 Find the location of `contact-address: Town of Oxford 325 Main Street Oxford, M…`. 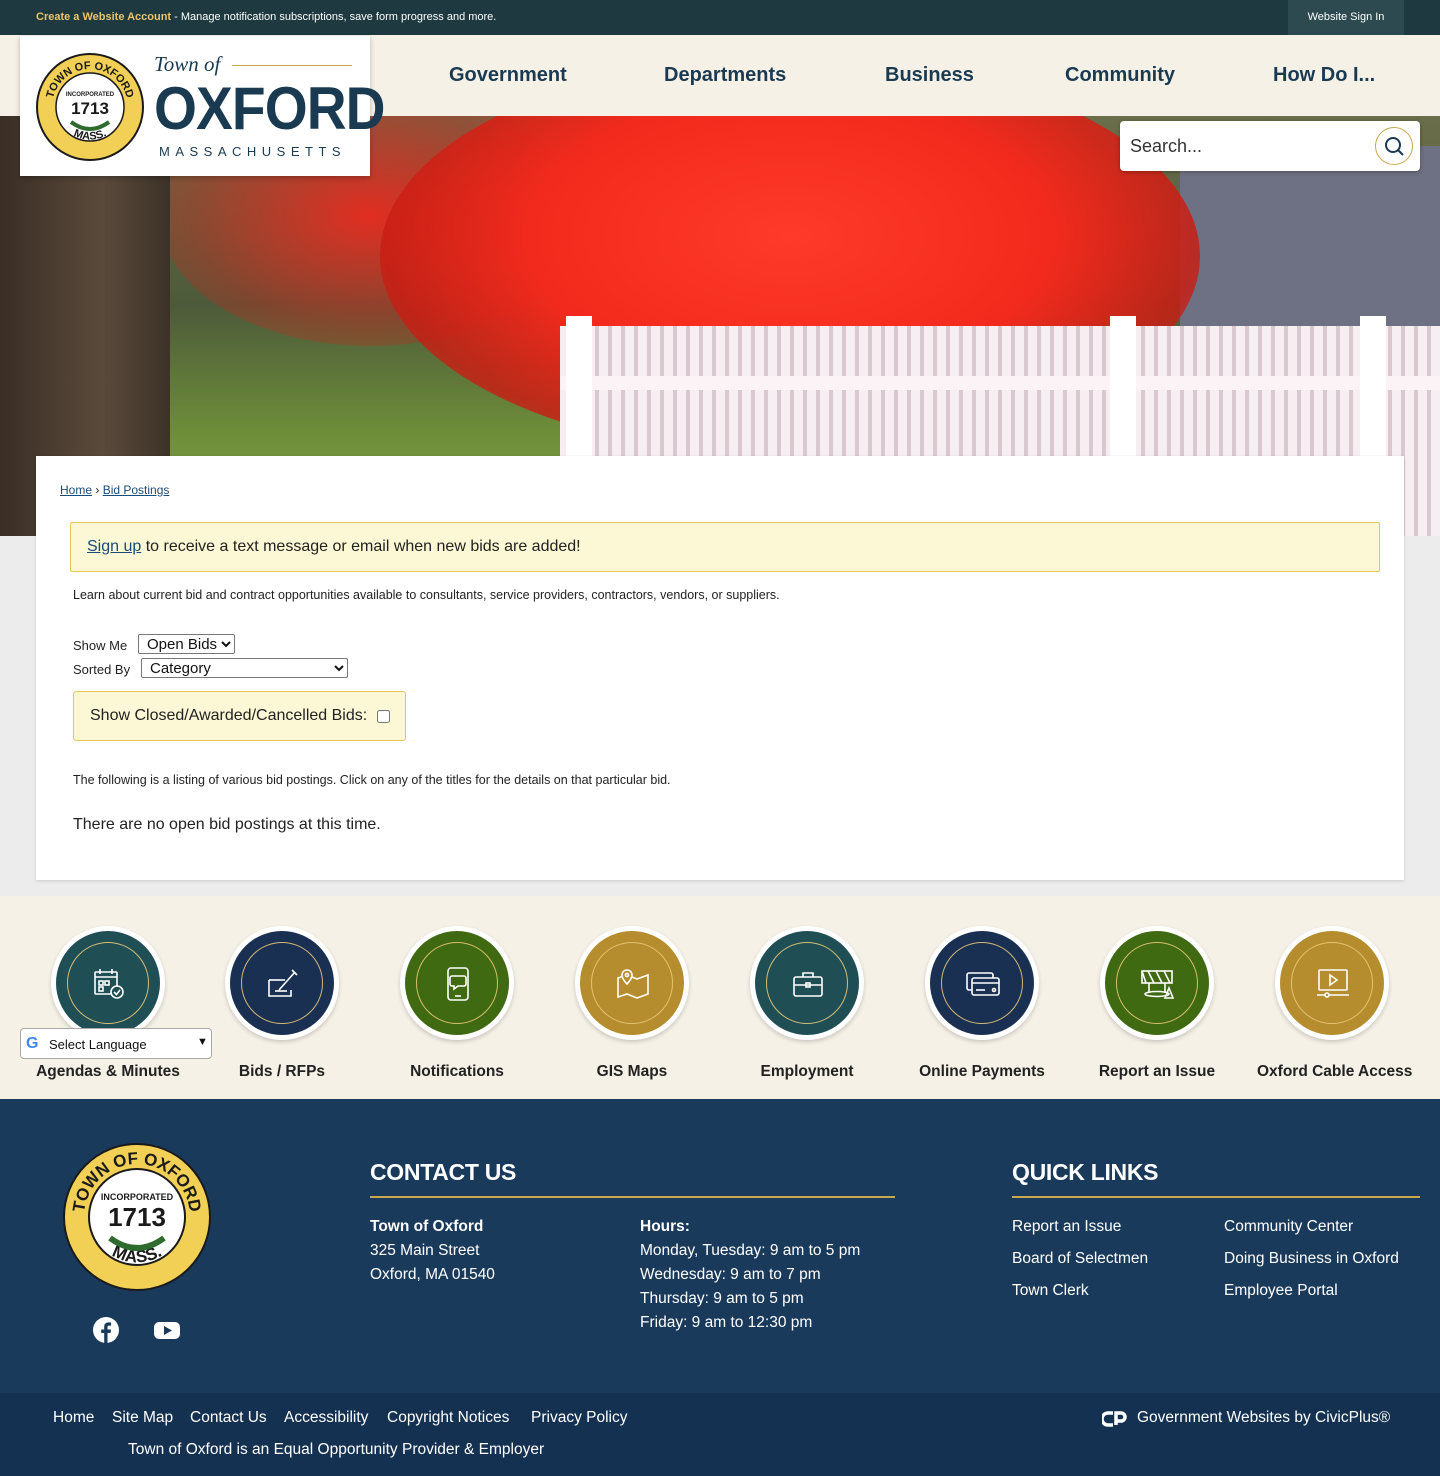

contact-address: Town of Oxford 325 Main Street Oxford, M… is located at coordinates (432, 1250).